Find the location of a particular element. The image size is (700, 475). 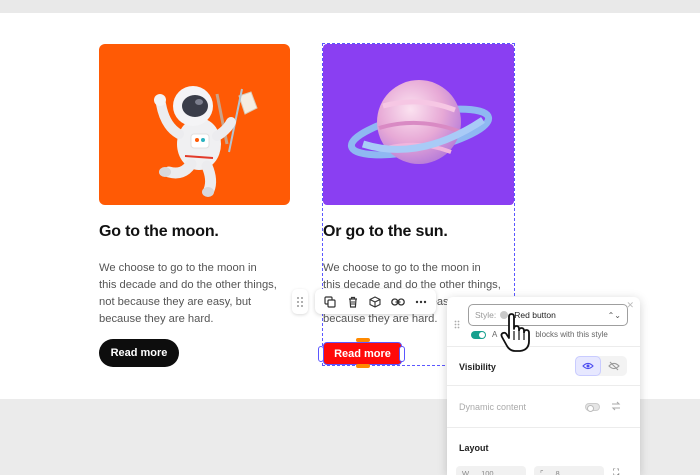

resize-handle-bottom is located at coordinates (363, 366).